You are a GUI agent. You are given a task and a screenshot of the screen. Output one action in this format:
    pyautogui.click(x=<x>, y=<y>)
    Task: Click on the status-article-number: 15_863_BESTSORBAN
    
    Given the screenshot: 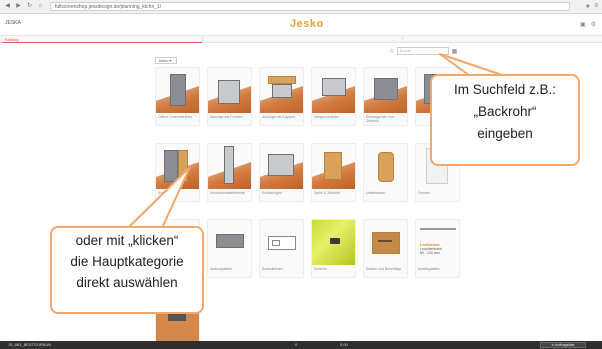 What is the action you would take?
    pyautogui.click(x=29, y=344)
    